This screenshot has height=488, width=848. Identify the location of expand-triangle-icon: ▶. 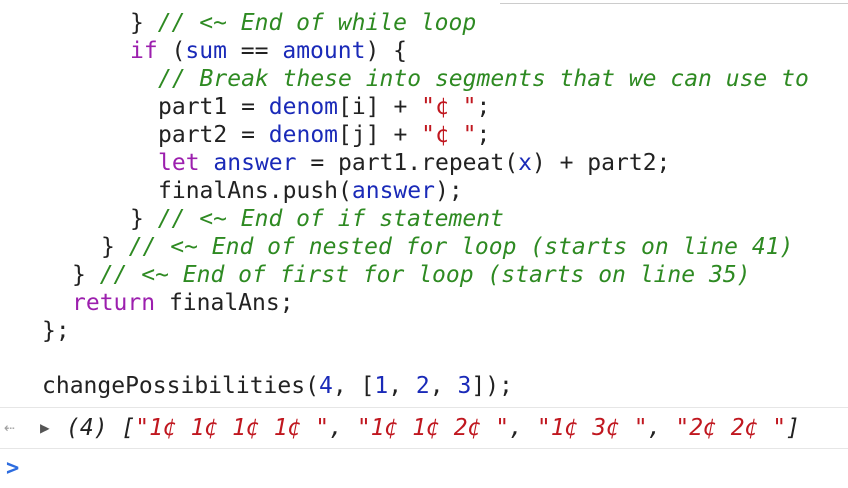
(45, 428).